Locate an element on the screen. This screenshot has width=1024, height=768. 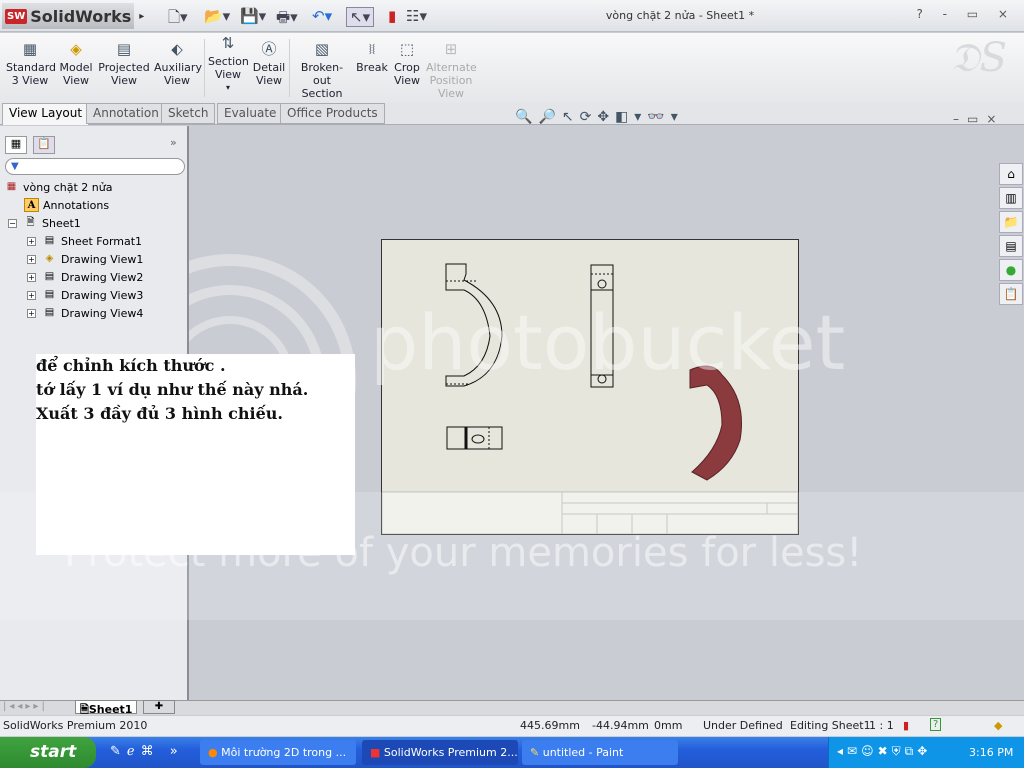
solidworks-logo: SW SolidWorks ▸ is located at coordinates (73, 16).